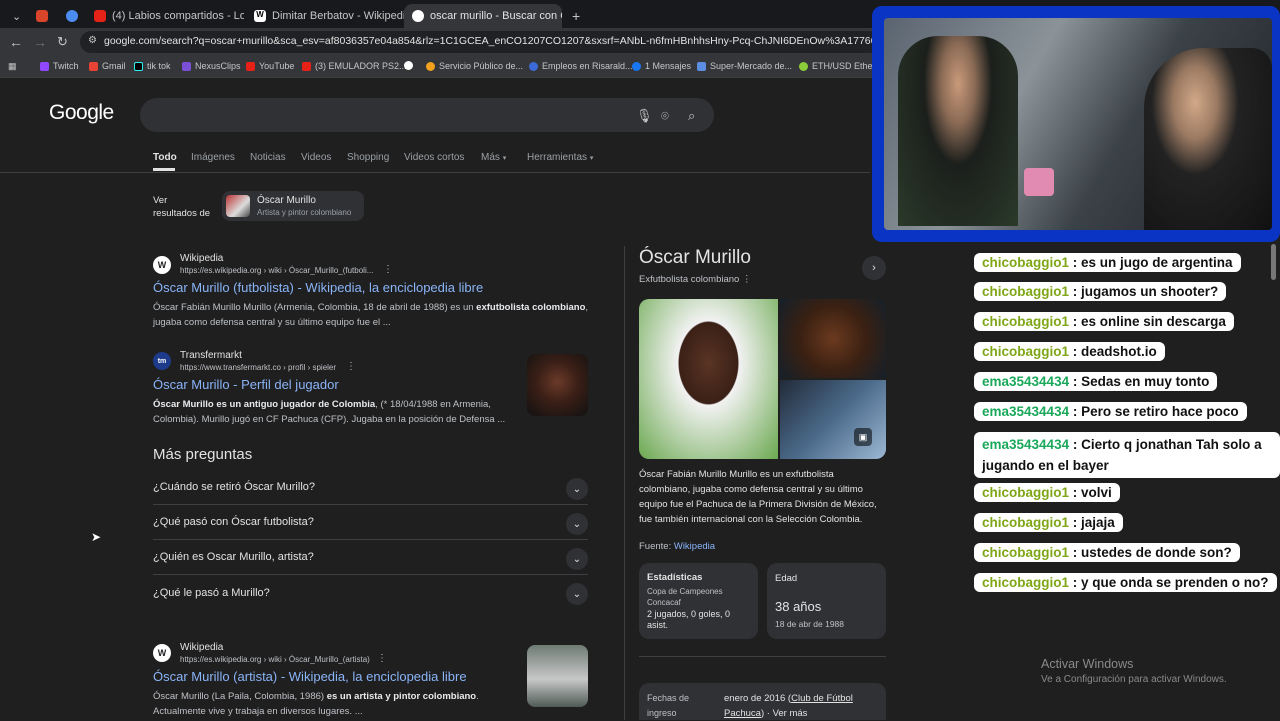 The image size is (1280, 721). Describe the element at coordinates (694, 546) in the screenshot. I see `kp-source-link: Wikipedia` at that location.